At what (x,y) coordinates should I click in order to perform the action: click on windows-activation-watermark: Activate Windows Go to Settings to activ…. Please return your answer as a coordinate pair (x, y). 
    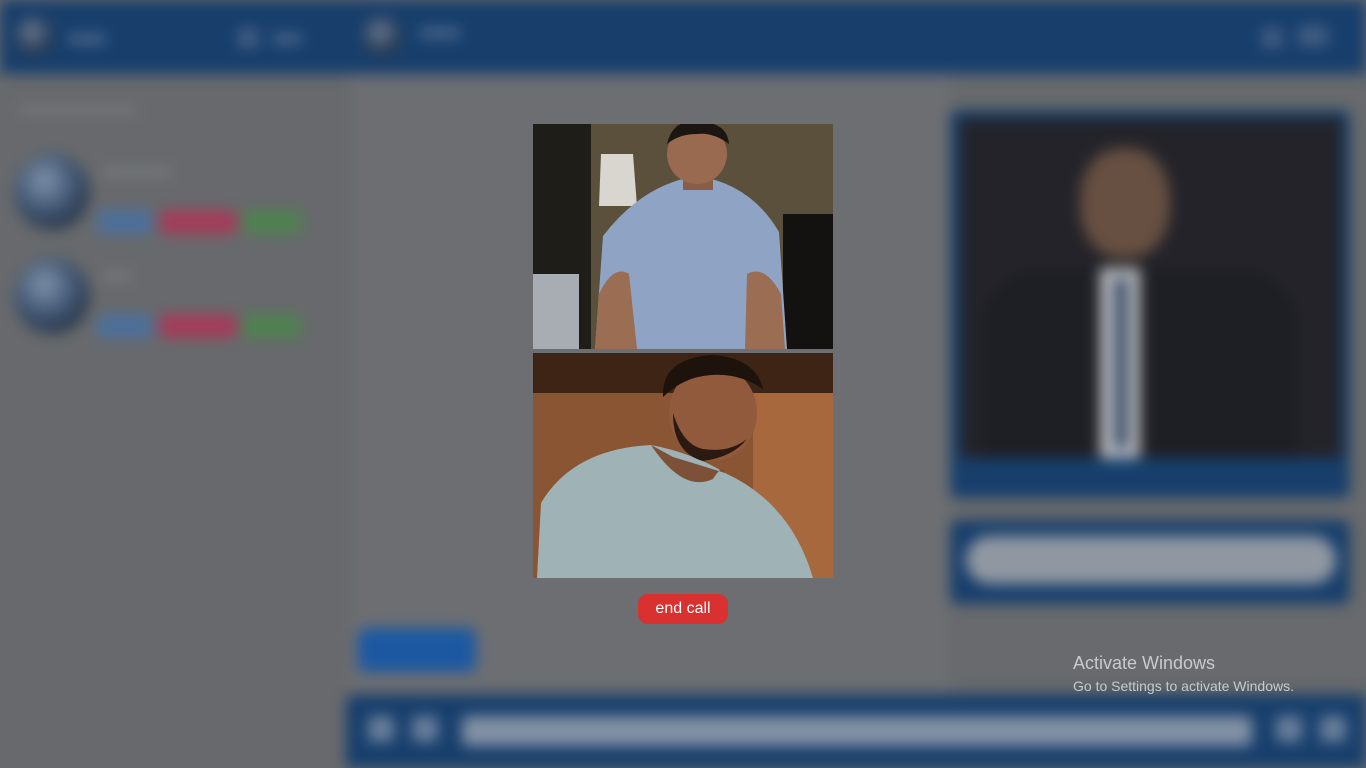
    Looking at the image, I should click on (1183, 674).